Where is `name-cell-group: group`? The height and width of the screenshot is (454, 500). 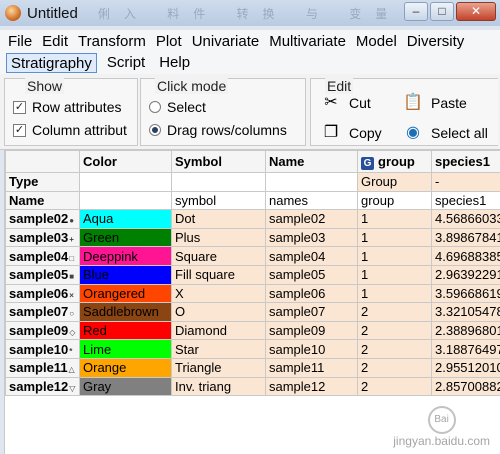
name-cell-group: group is located at coordinates (394, 200).